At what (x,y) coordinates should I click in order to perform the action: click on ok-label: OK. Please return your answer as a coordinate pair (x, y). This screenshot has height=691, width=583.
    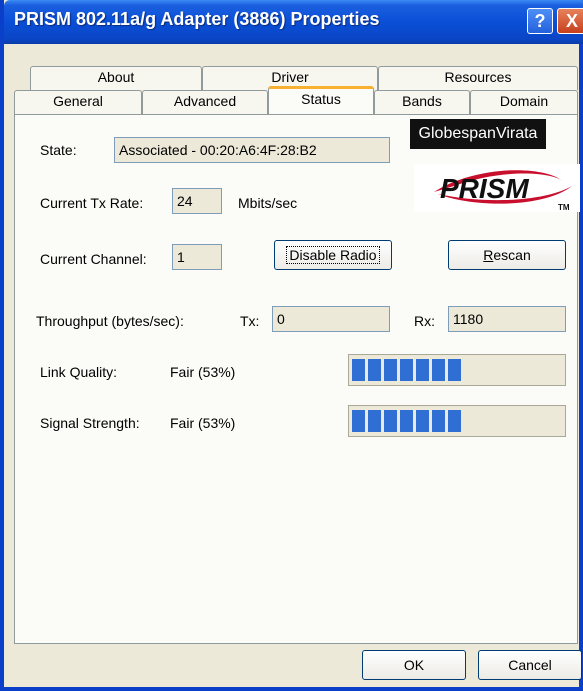
    Looking at the image, I should click on (414, 665).